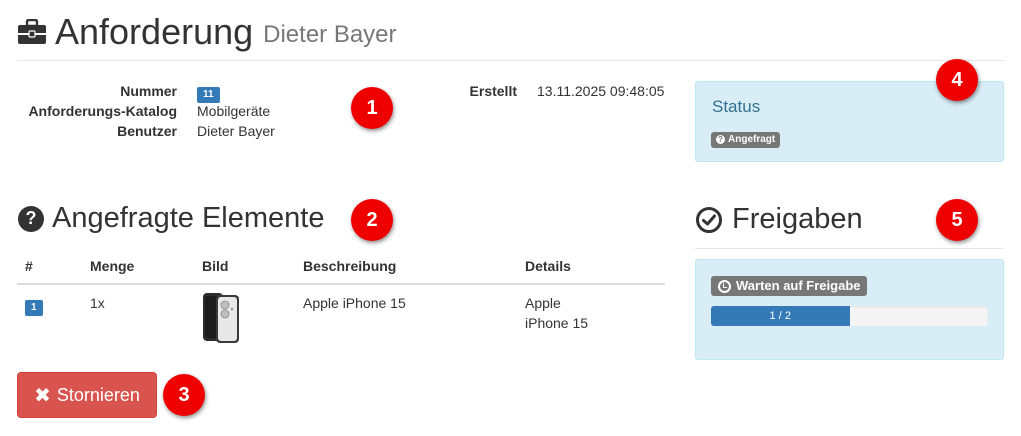  I want to click on row-index-badge: 1, so click(34, 308).